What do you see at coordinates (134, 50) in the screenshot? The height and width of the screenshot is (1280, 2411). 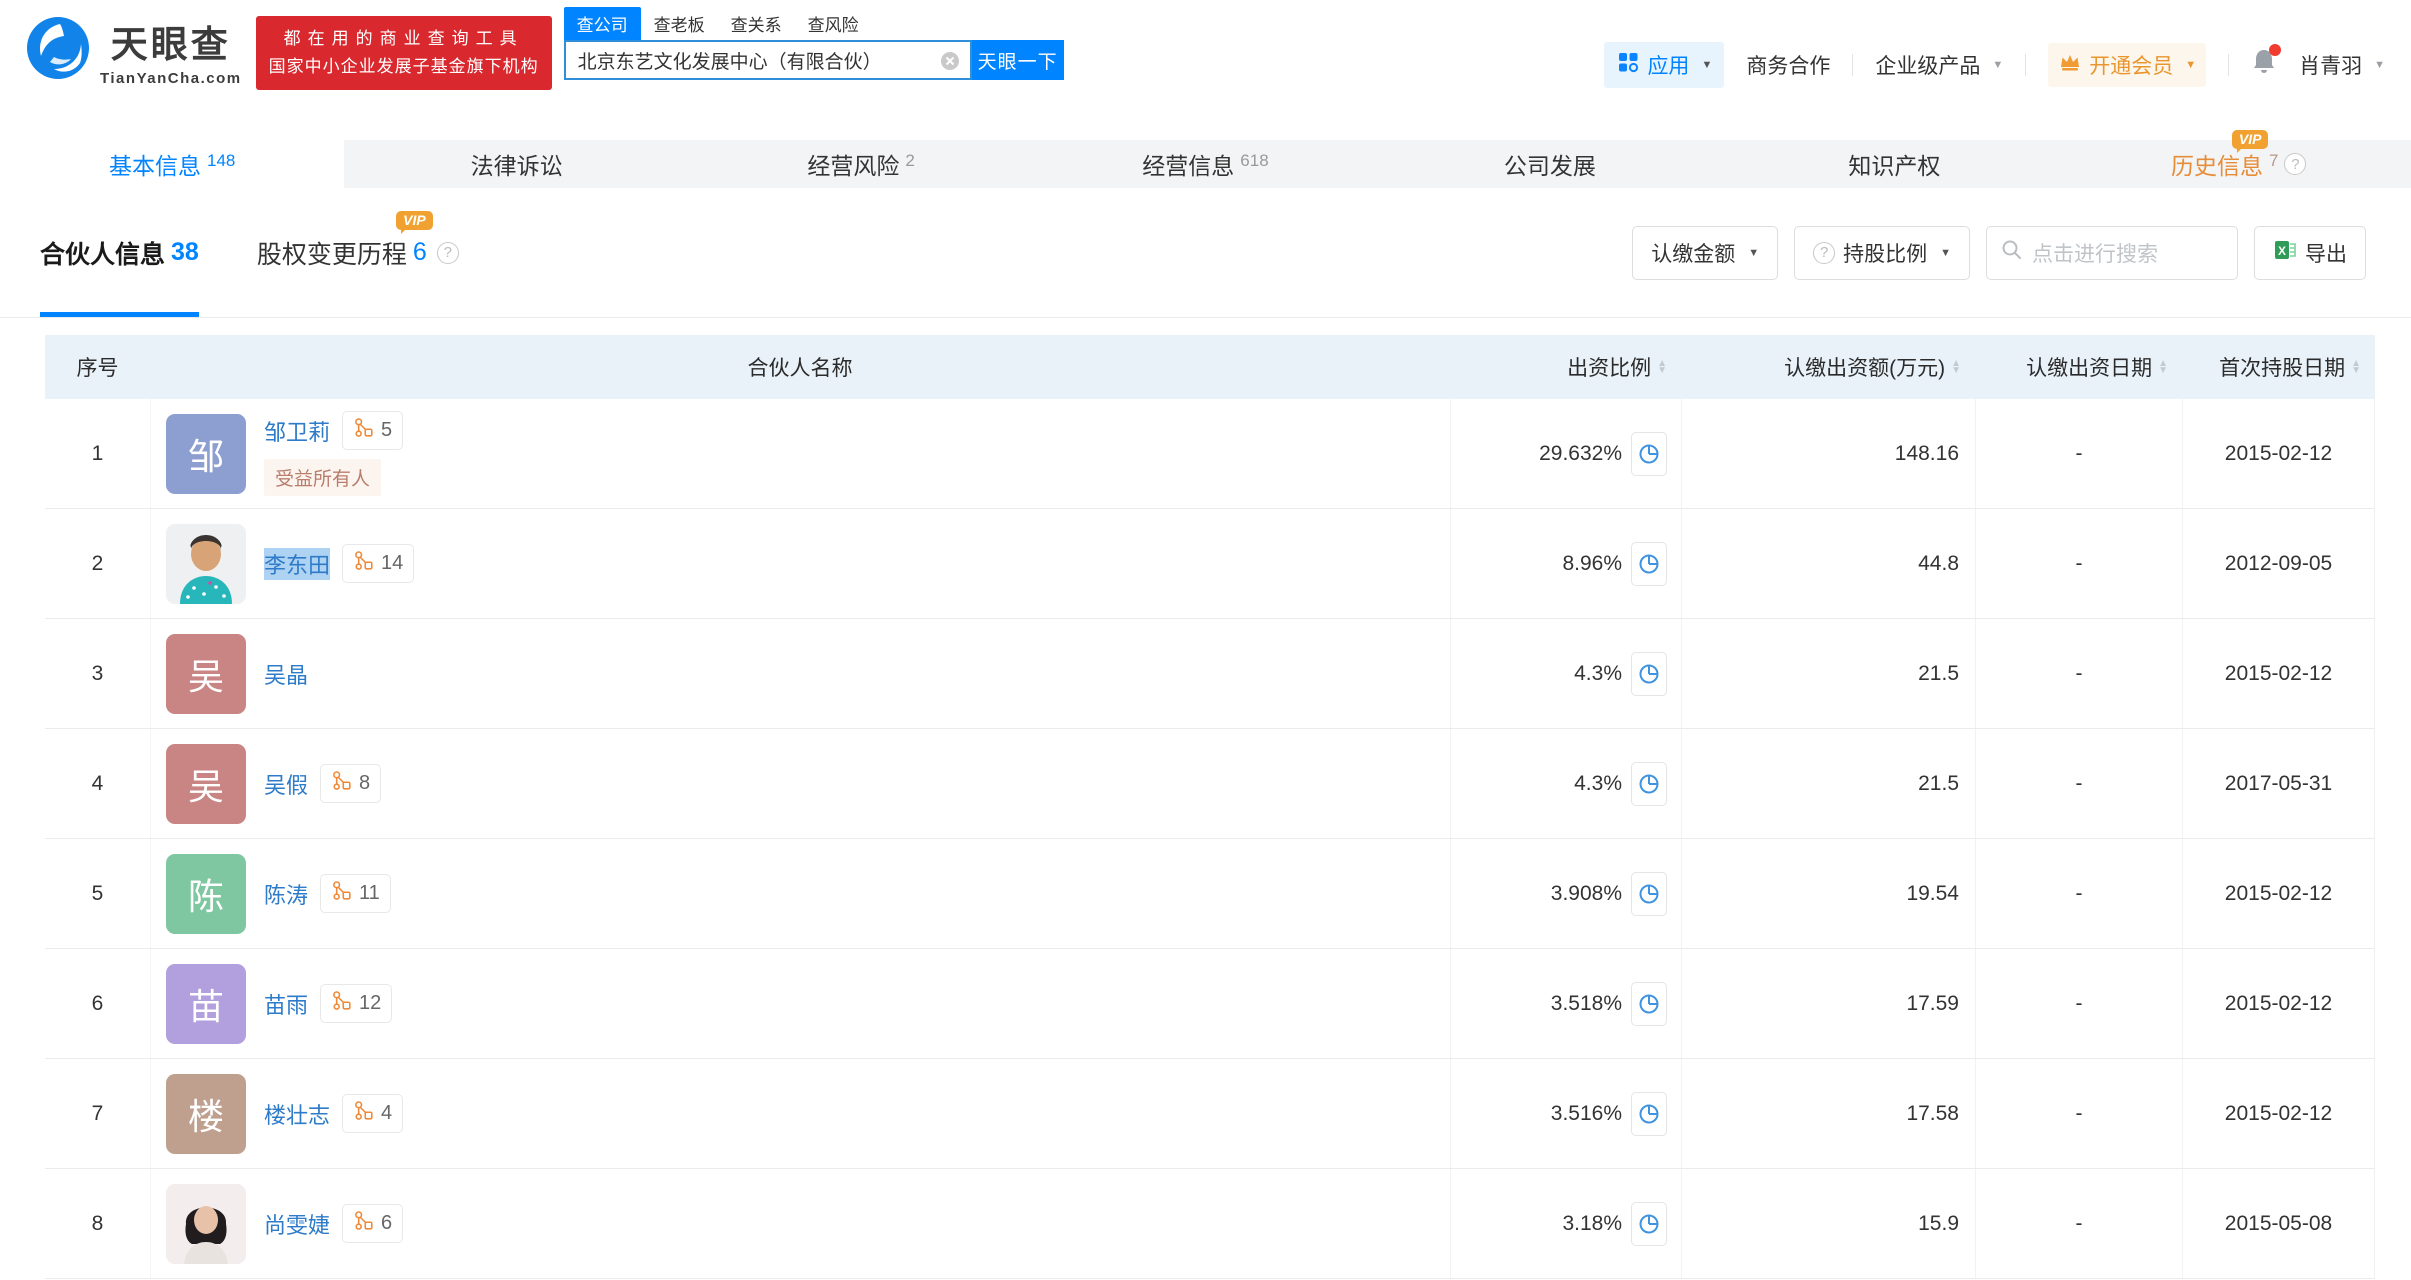 I see `tianyancha-logo: 天眼查 TianYanCha.com` at bounding box center [134, 50].